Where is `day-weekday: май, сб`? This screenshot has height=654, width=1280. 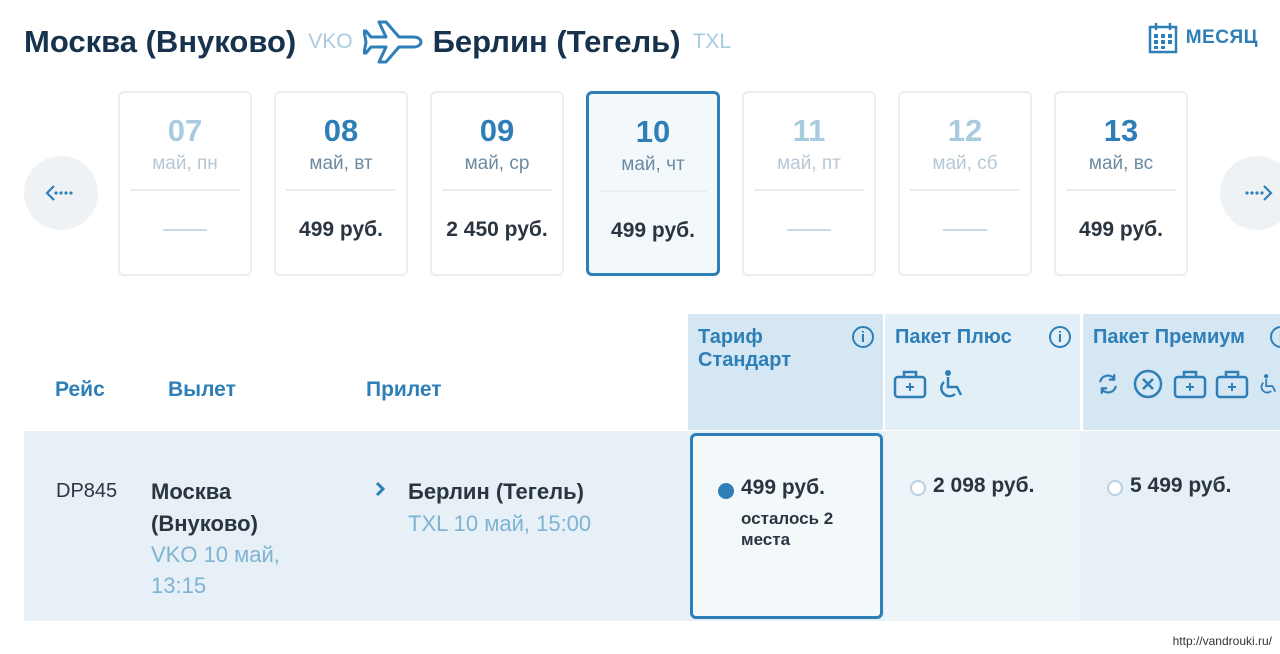
day-weekday: май, сб is located at coordinates (965, 163).